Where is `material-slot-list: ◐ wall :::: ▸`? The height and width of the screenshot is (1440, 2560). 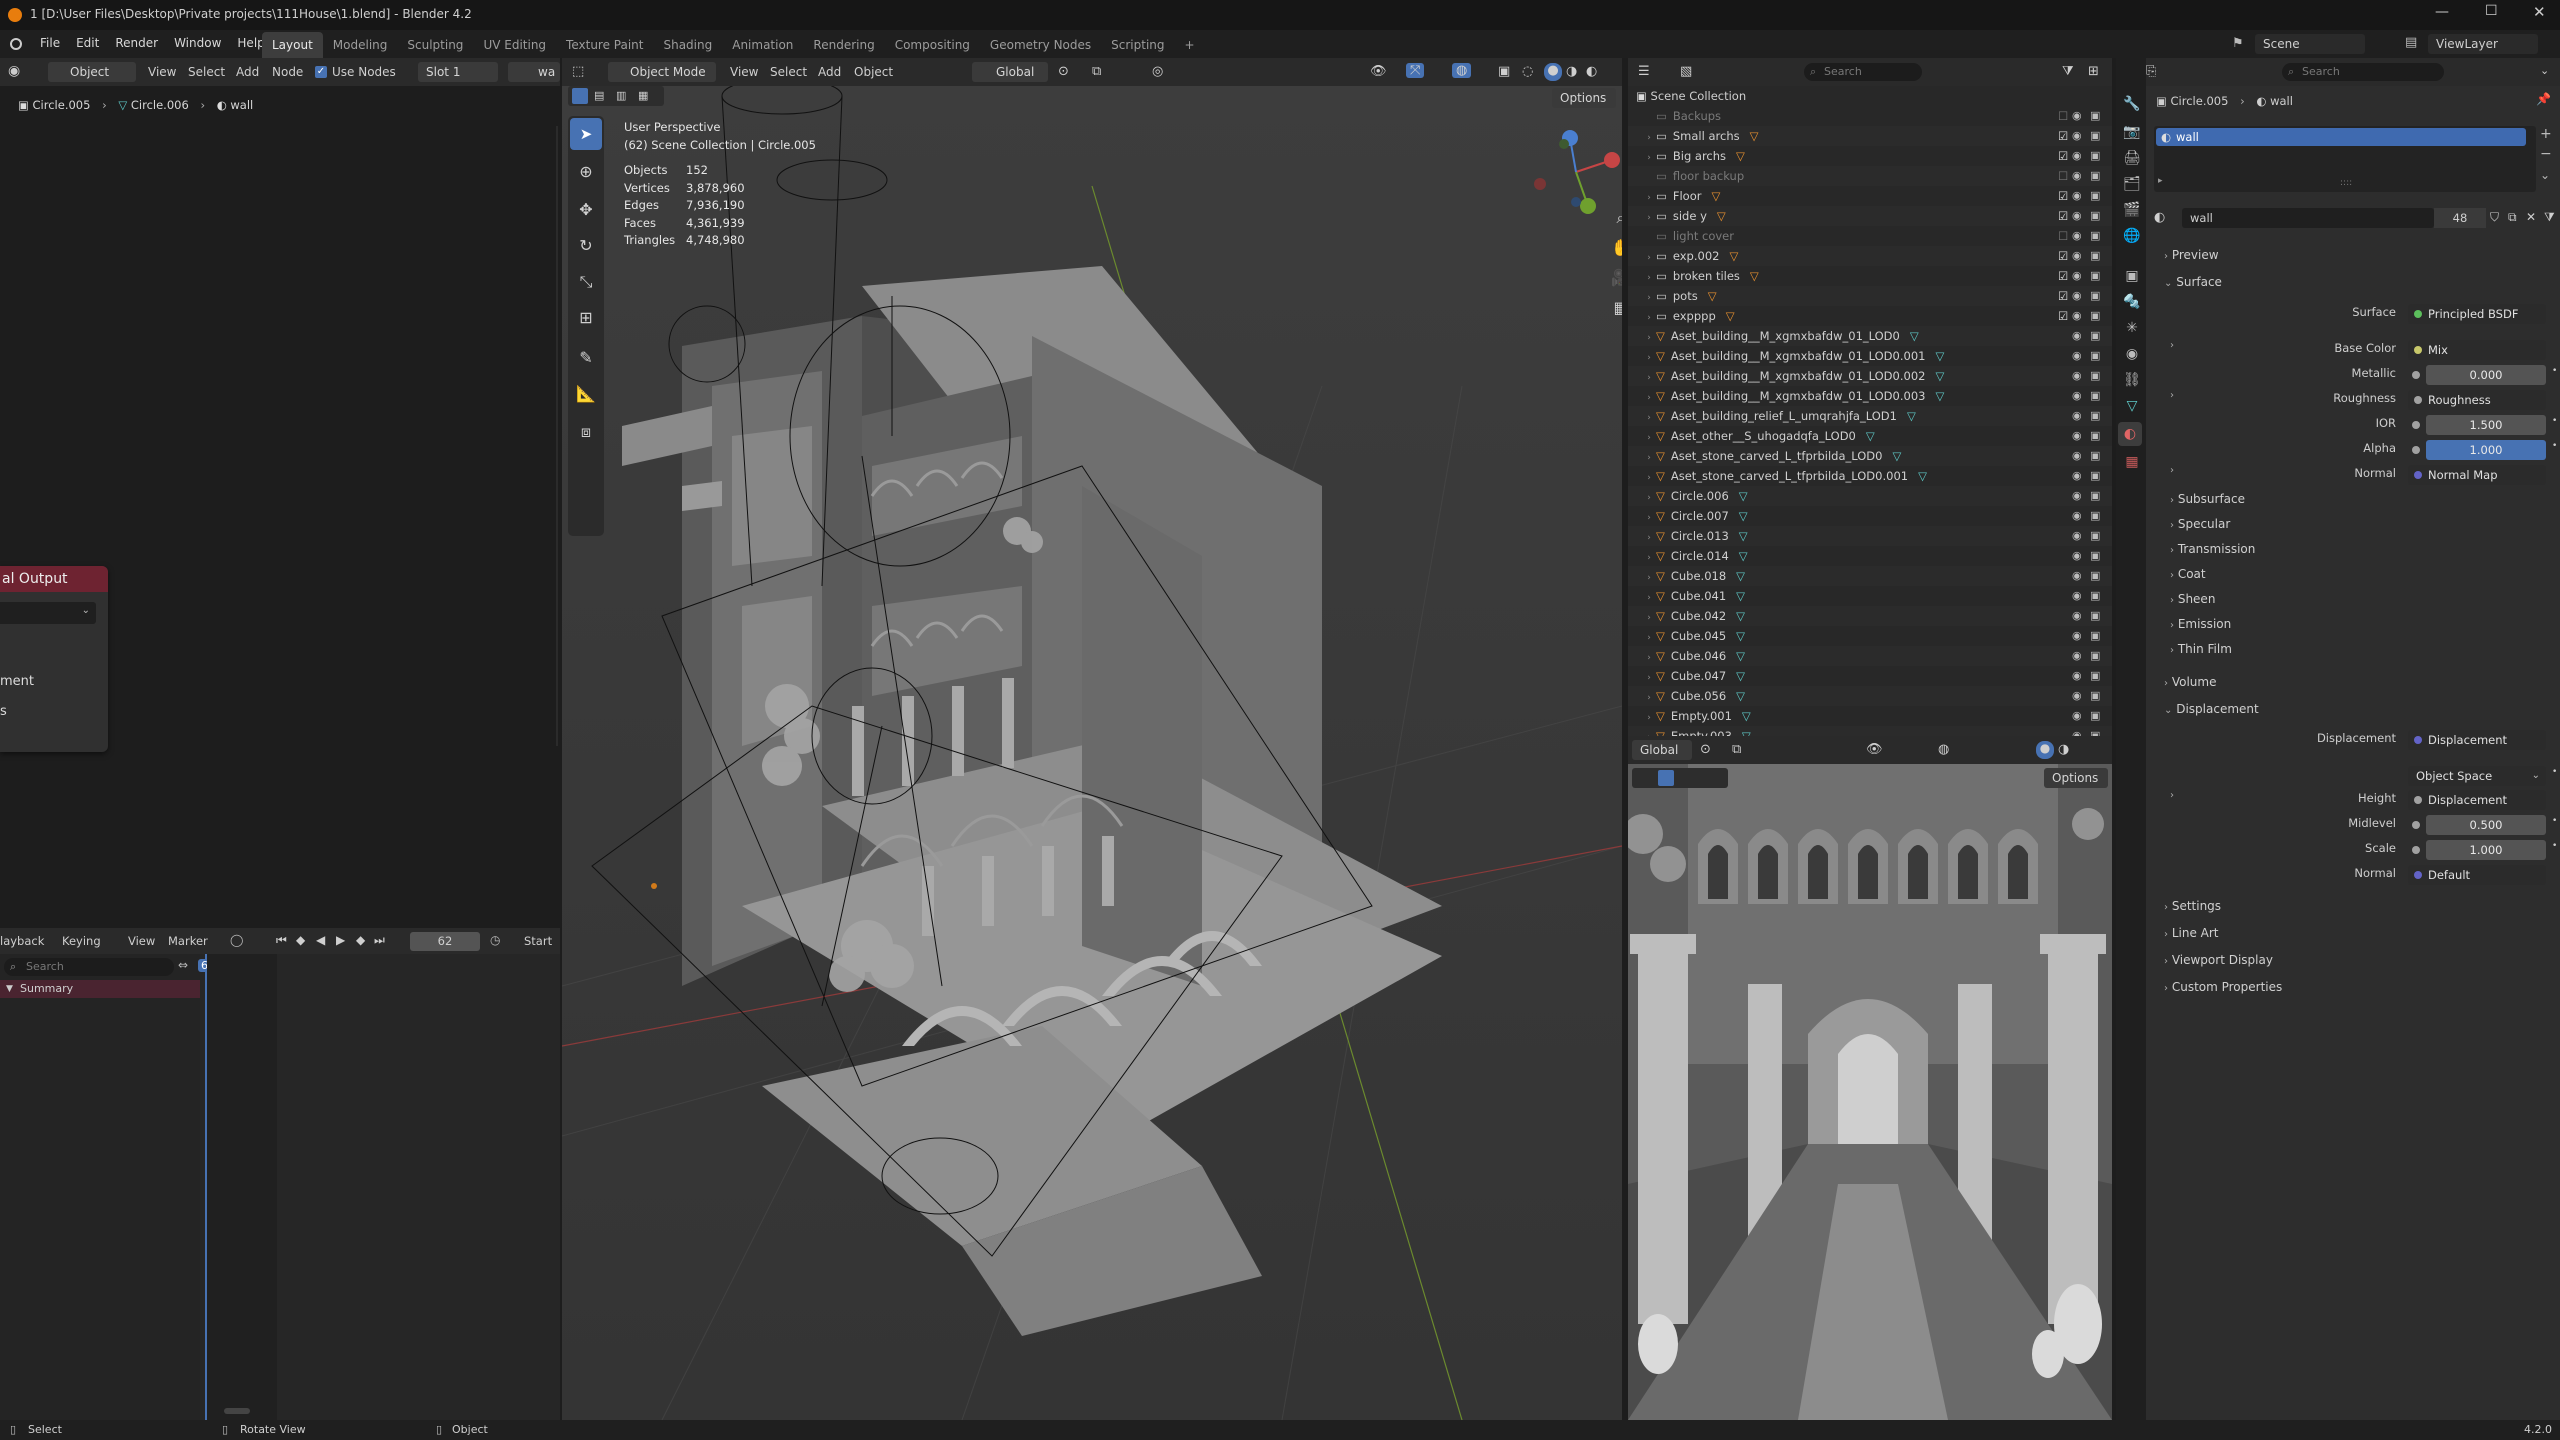
material-slot-list: ◐ wall :::: ▸ is located at coordinates (2345, 159).